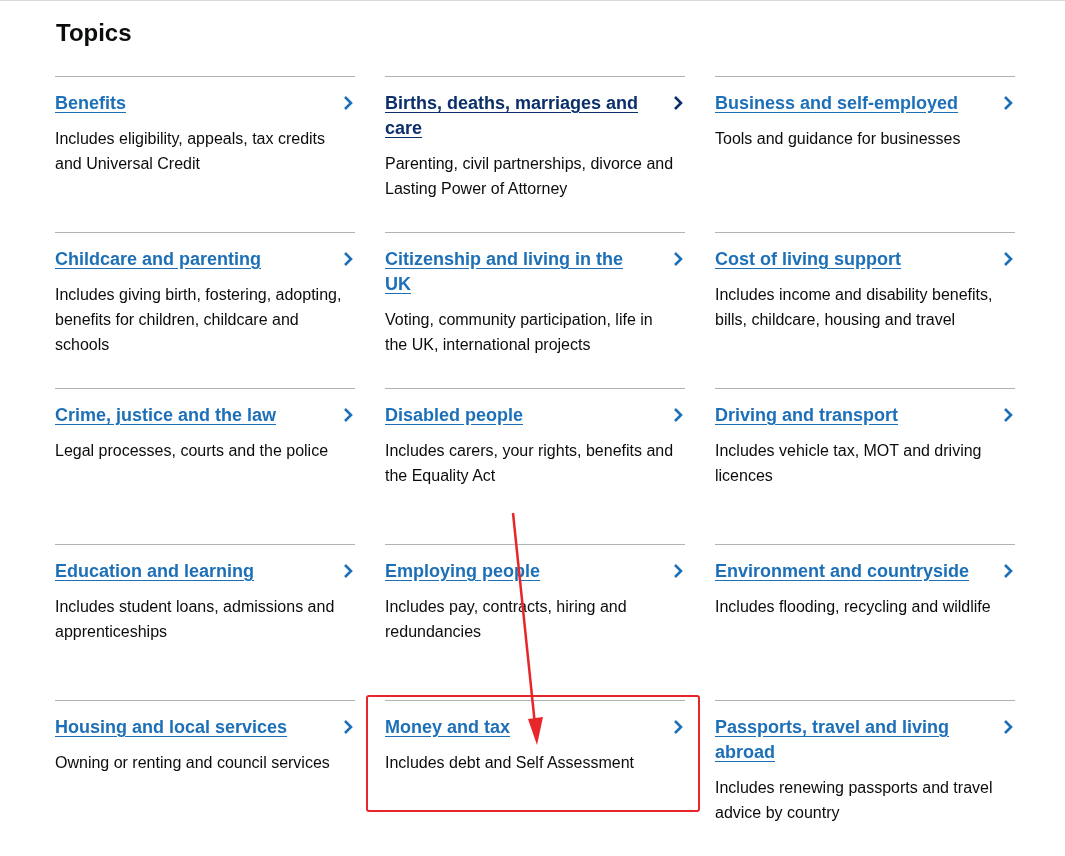 The image size is (1065, 856). Describe the element at coordinates (166, 415) in the screenshot. I see `topic-link: Crime, justice and the law` at that location.